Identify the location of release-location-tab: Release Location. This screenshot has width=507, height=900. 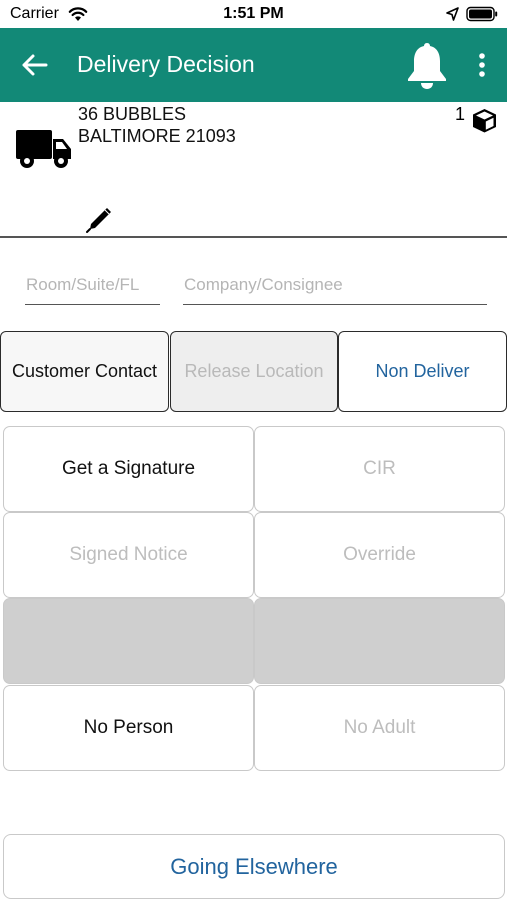
(254, 371).